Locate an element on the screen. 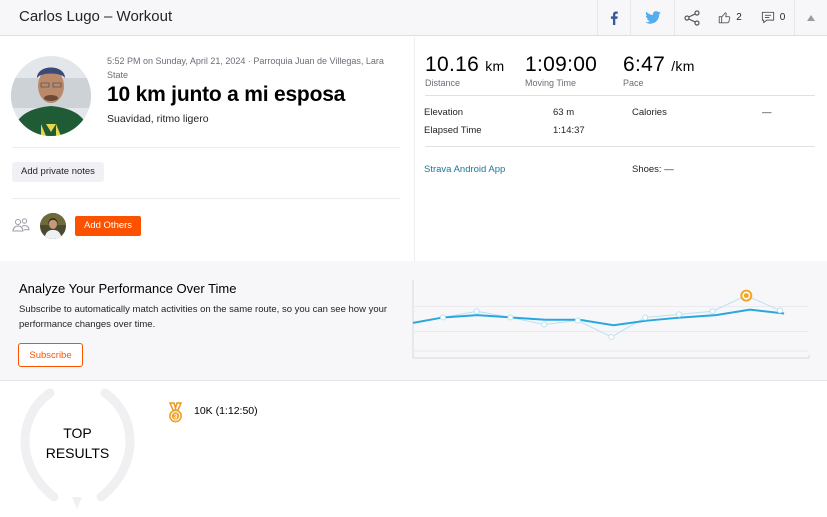 The height and width of the screenshot is (517, 827). scroll-up-icon is located at coordinates (811, 17).